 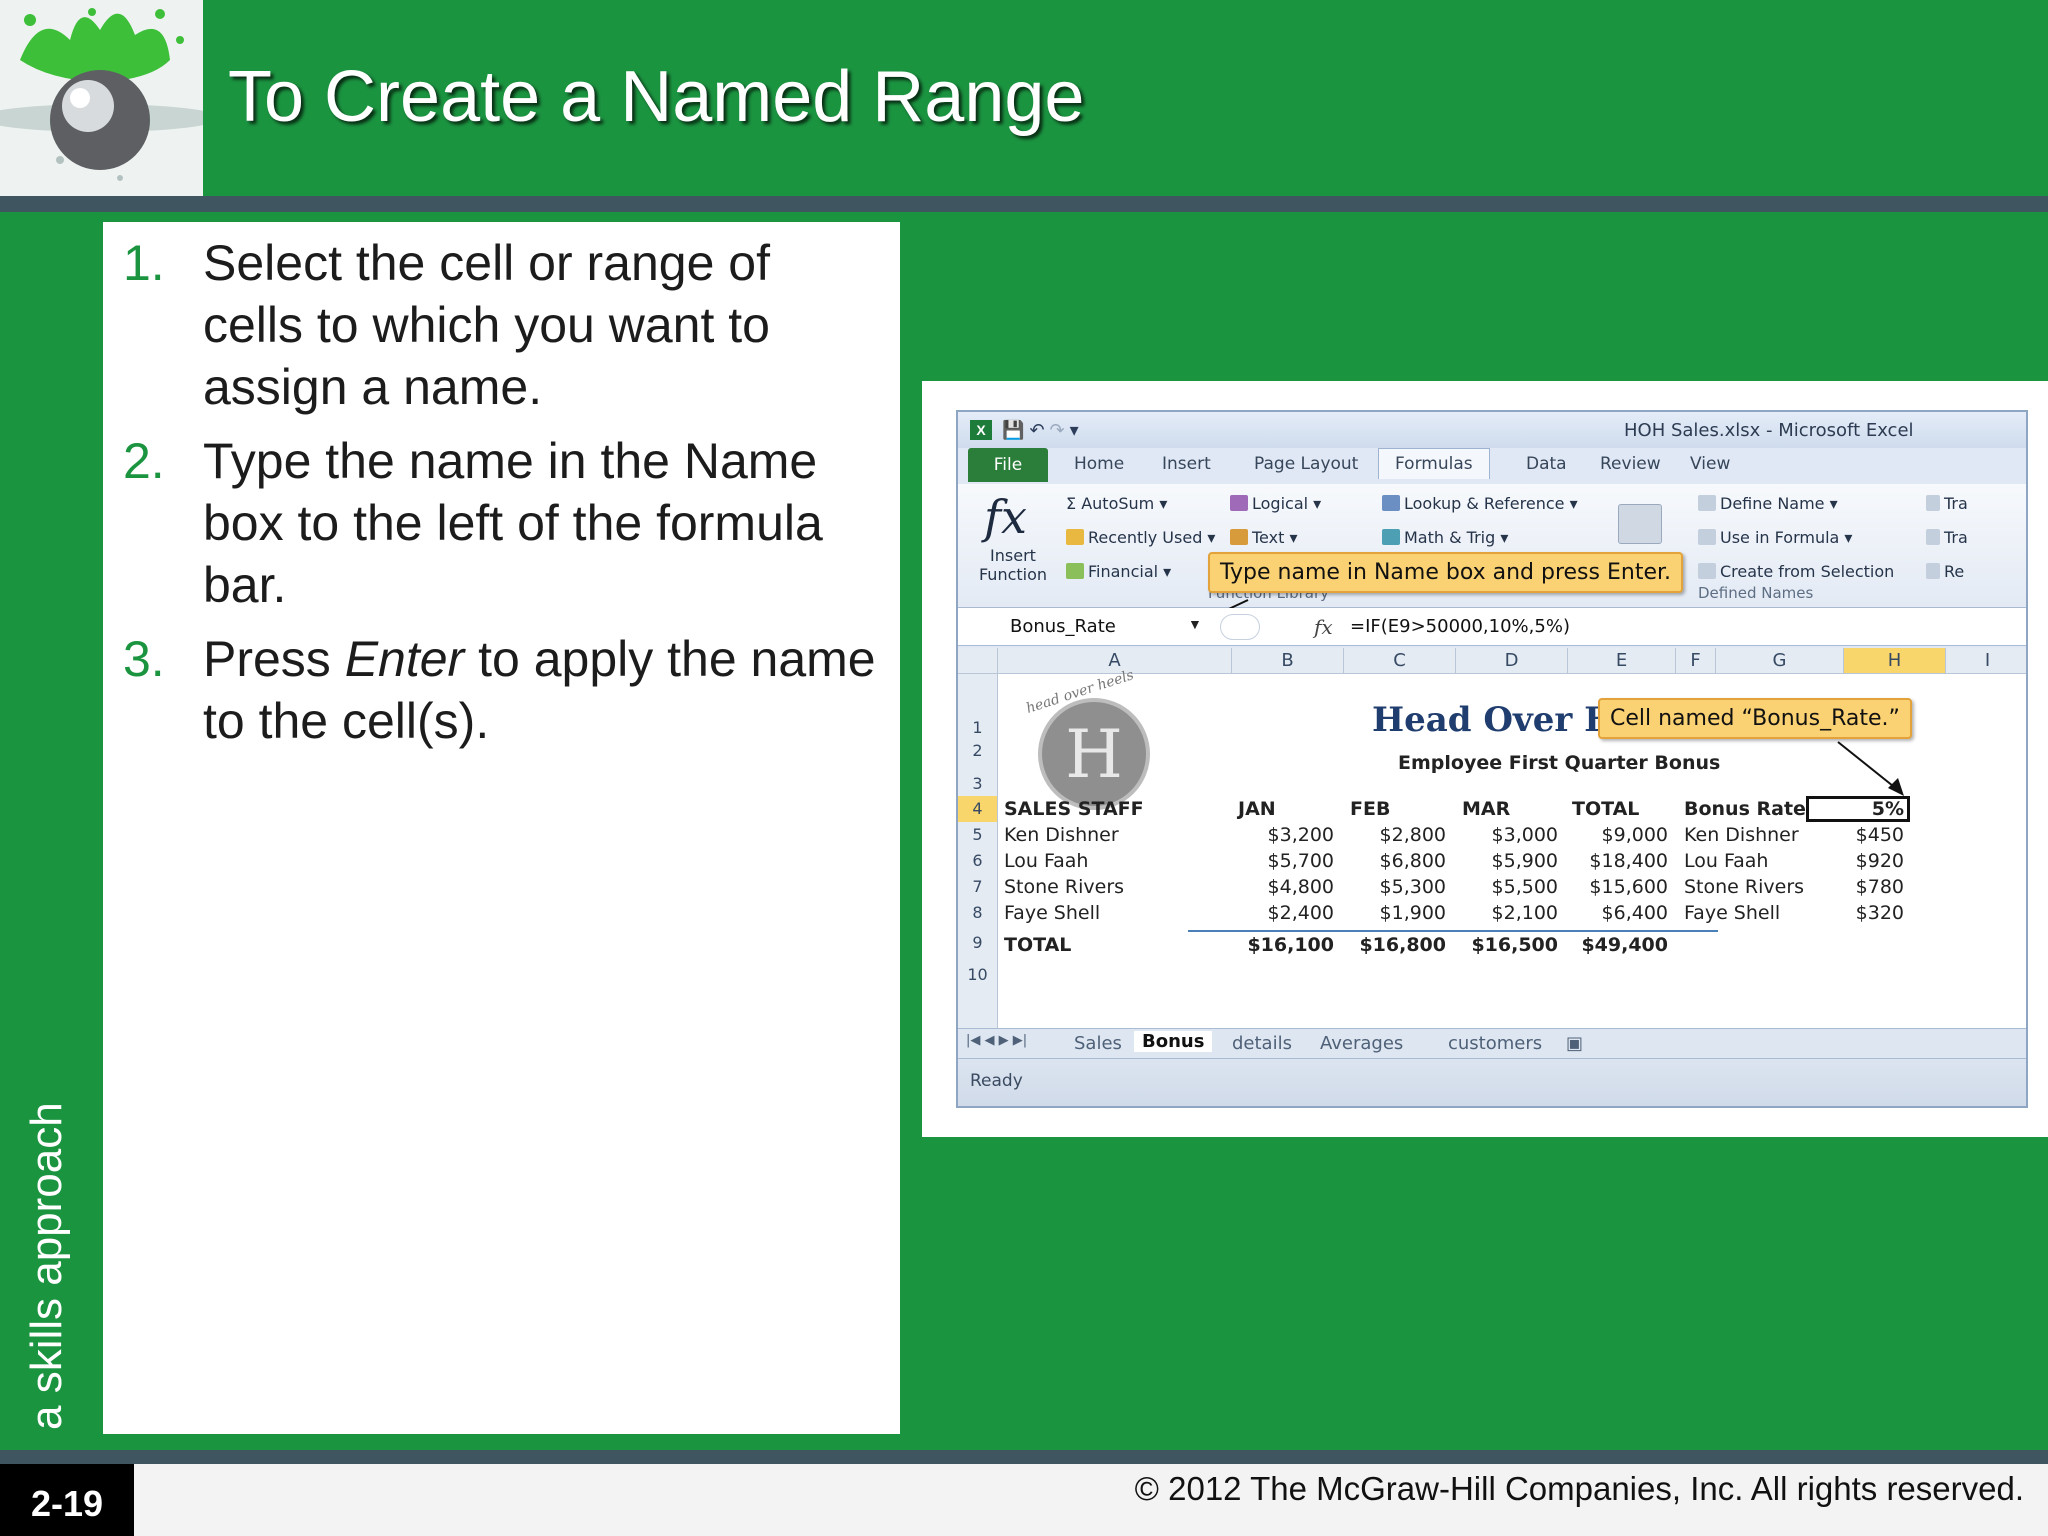 I want to click on bonus-amount-cell: $920, so click(x=1856, y=861).